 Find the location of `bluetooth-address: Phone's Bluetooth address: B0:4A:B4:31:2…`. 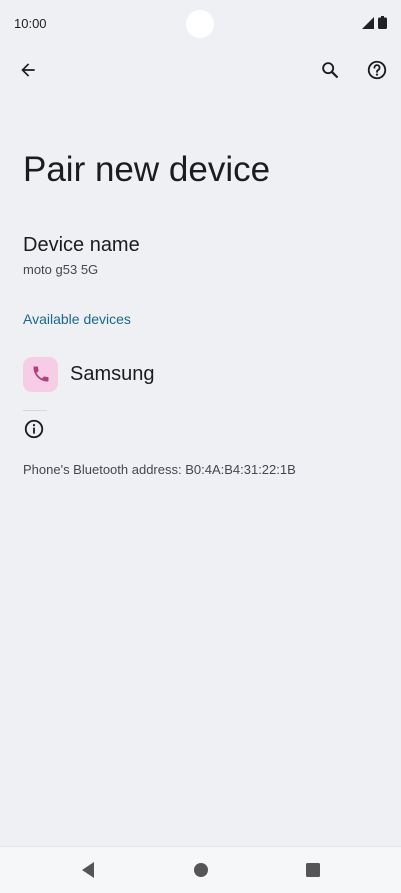

bluetooth-address: Phone's Bluetooth address: B0:4A:B4:31:2… is located at coordinates (159, 469).